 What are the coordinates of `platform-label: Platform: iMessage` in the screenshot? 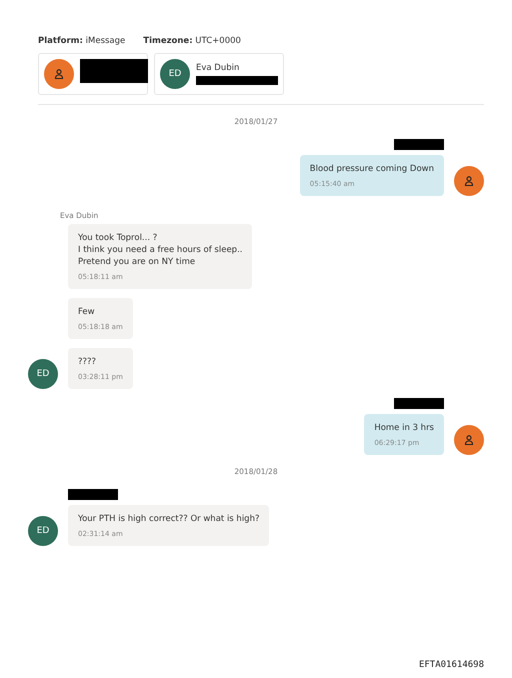 It's located at (82, 41).